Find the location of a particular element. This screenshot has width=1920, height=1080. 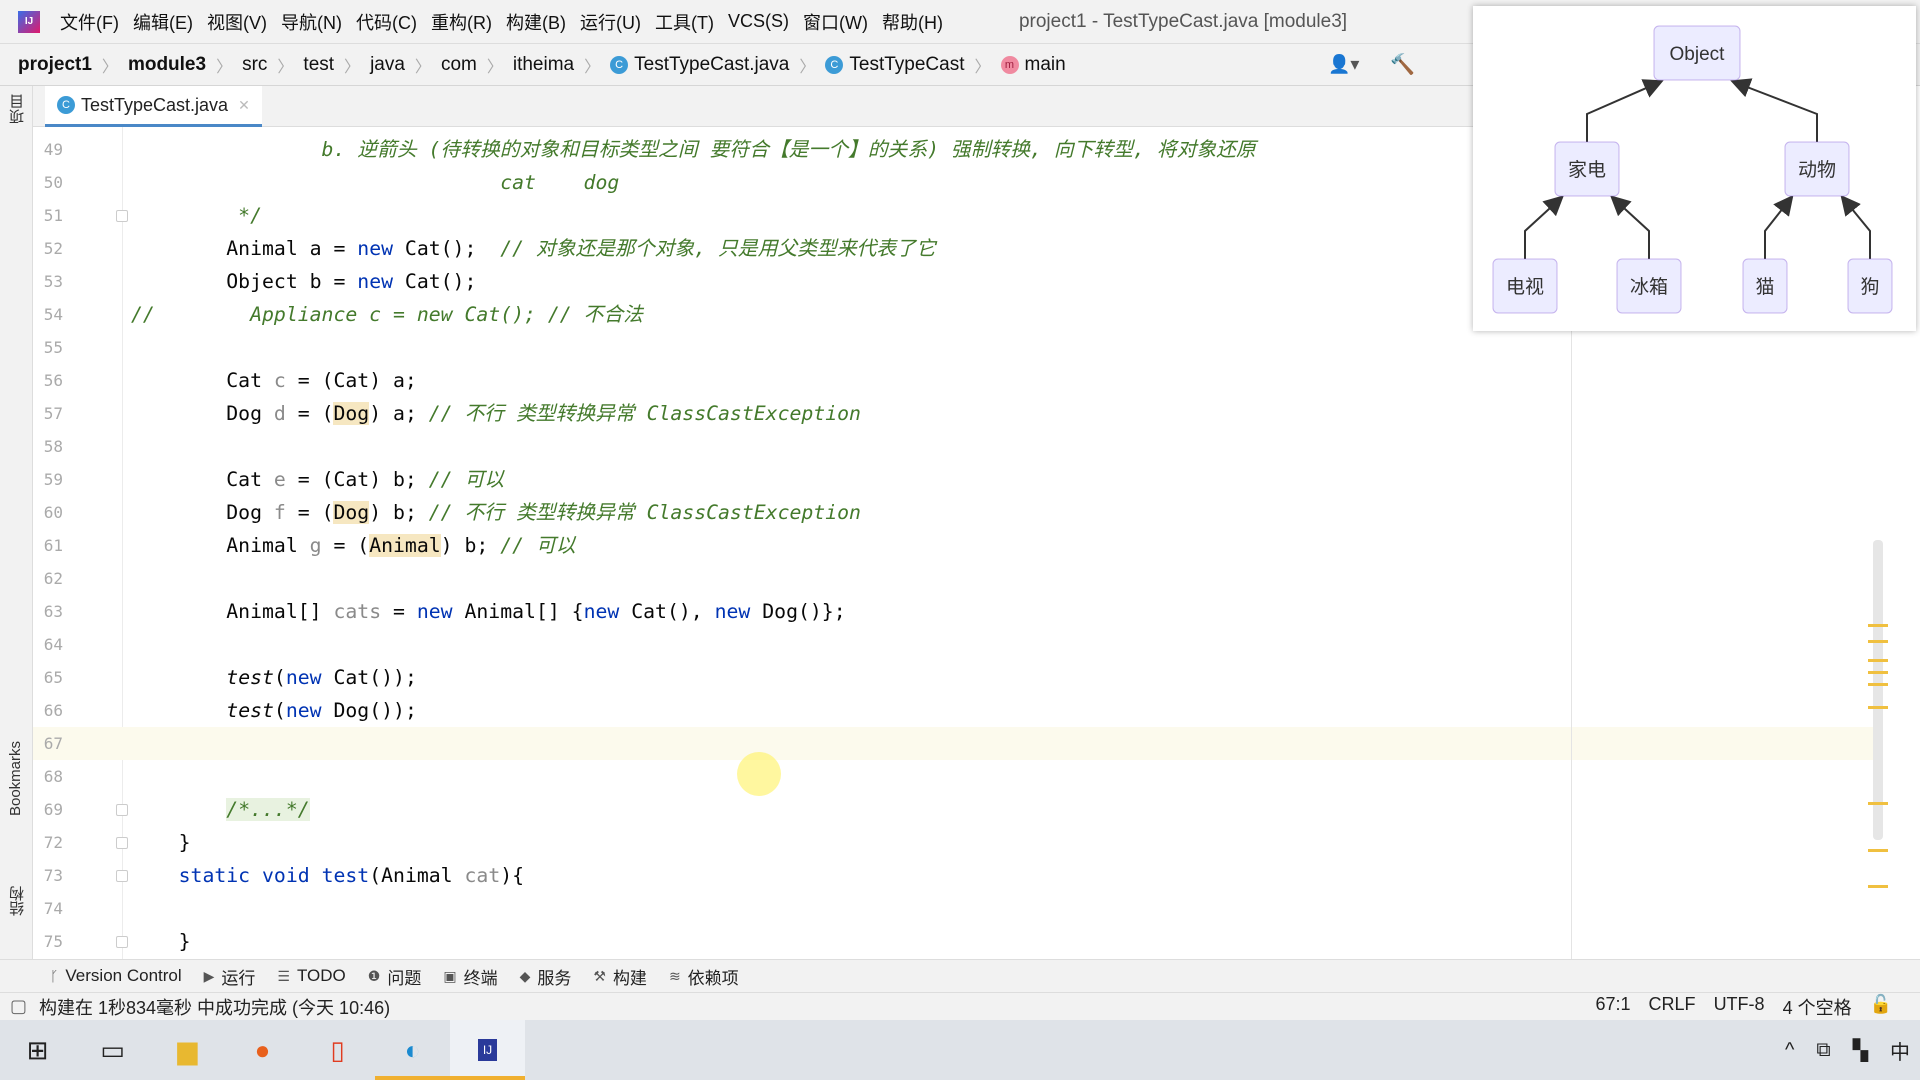

file-encoding: UTF-8 is located at coordinates (1739, 1007).